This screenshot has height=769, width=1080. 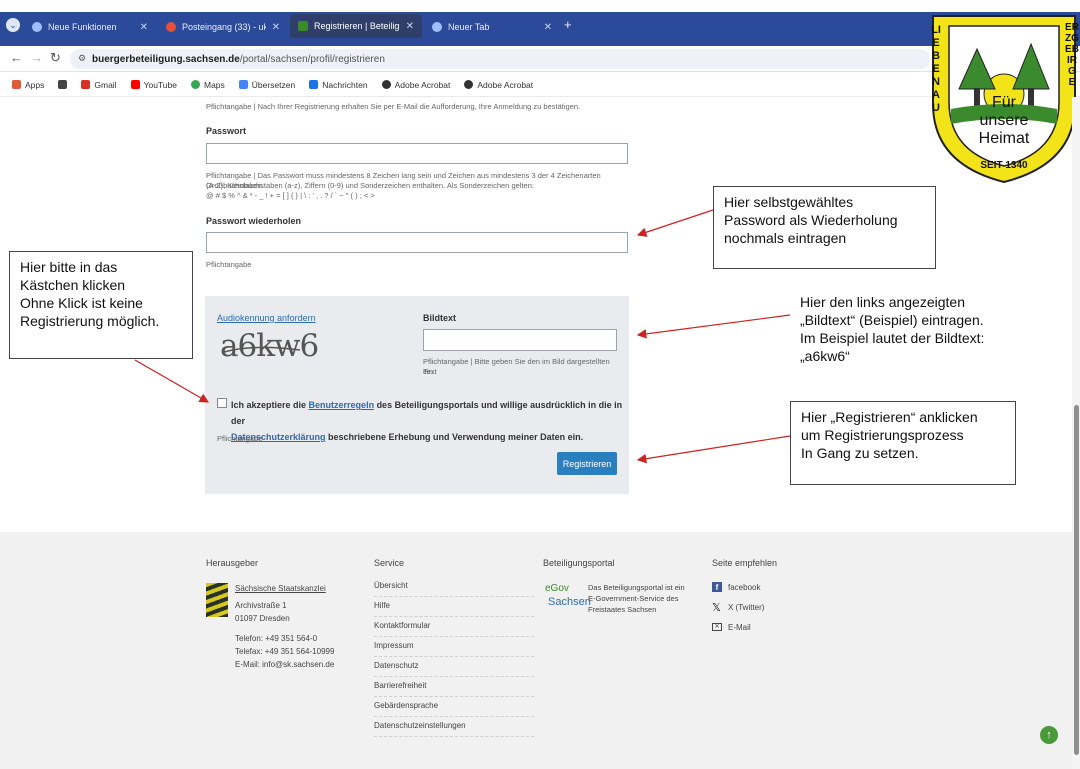 I want to click on footer-link-hilfe: Hilfe, so click(x=454, y=609).